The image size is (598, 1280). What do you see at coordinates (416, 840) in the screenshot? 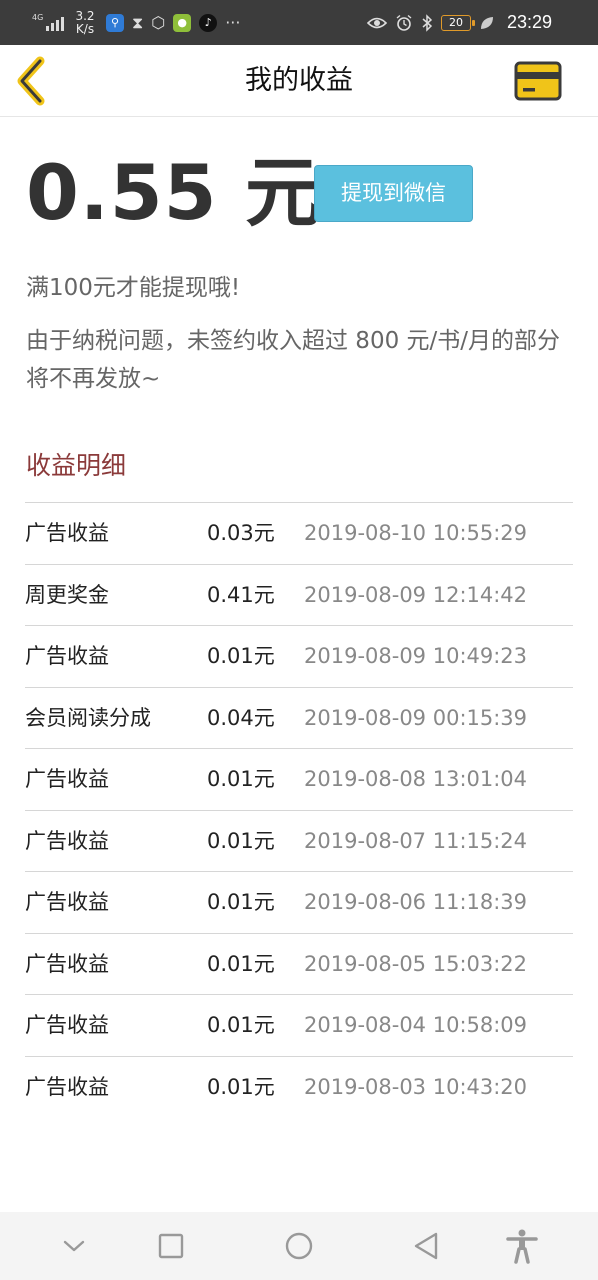
I see `earning-time: 2019-08-07 11:15:24` at bounding box center [416, 840].